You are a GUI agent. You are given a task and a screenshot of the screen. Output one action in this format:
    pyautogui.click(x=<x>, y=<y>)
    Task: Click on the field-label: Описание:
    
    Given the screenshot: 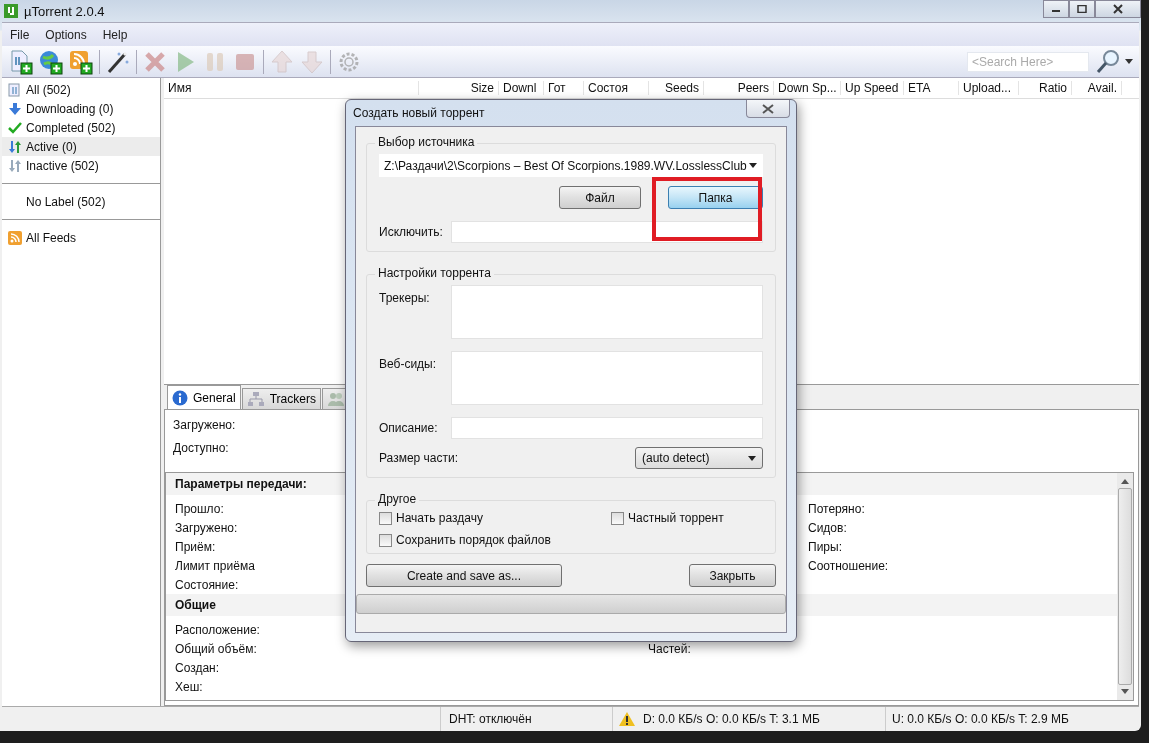 What is the action you would take?
    pyautogui.click(x=409, y=428)
    